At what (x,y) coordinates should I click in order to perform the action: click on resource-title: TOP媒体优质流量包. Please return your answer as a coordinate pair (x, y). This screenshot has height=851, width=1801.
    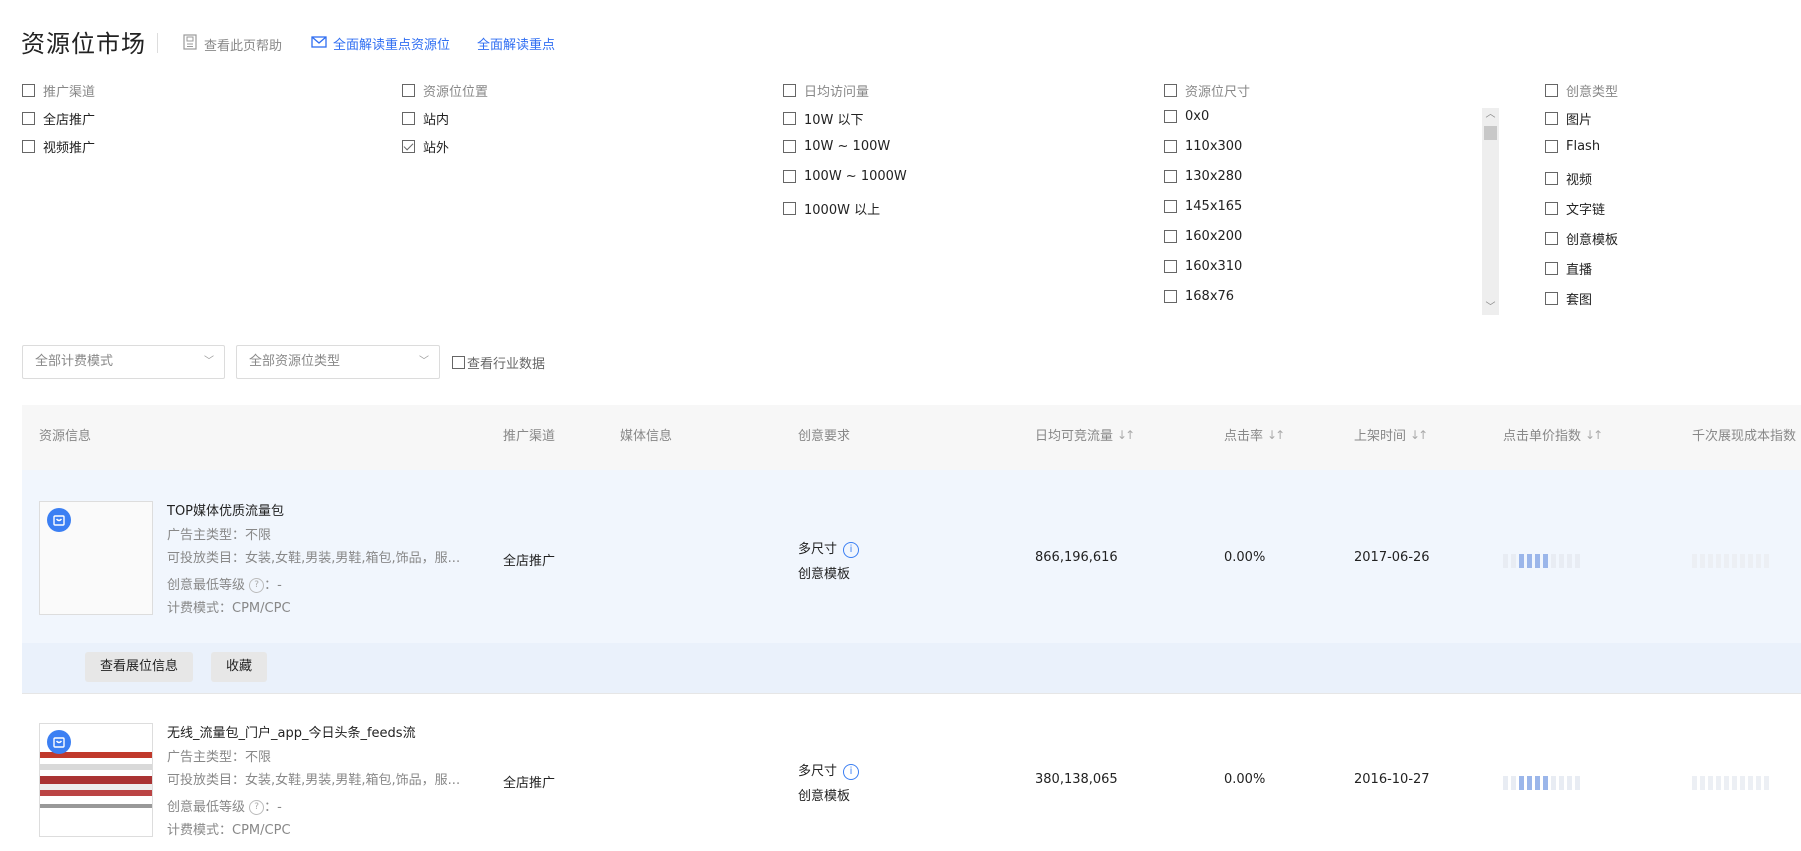
    Looking at the image, I should click on (225, 509).